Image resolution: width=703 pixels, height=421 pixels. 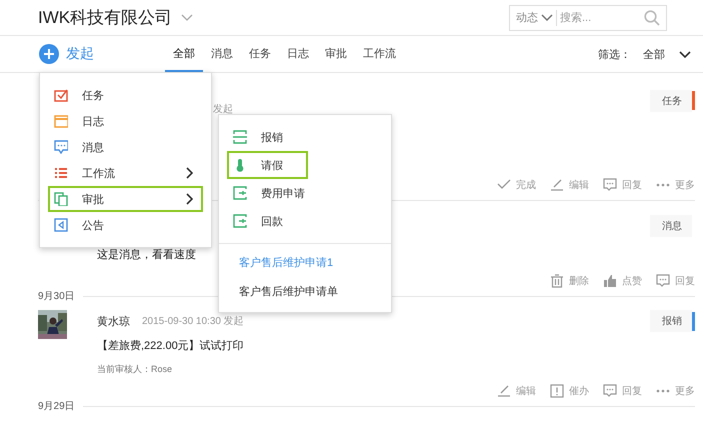 What do you see at coordinates (557, 391) in the screenshot?
I see `exclamation-box-icon` at bounding box center [557, 391].